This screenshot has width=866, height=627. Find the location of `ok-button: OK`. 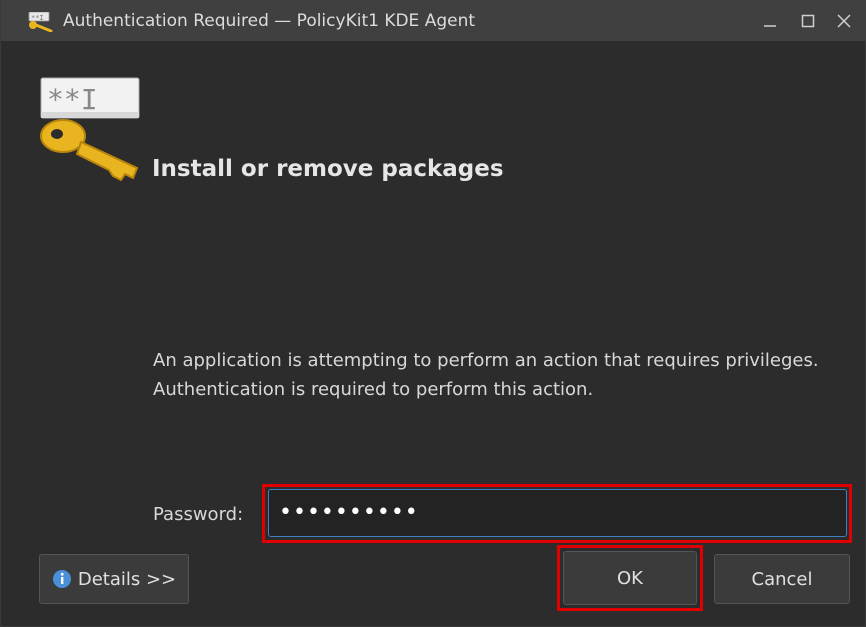

ok-button: OK is located at coordinates (630, 578).